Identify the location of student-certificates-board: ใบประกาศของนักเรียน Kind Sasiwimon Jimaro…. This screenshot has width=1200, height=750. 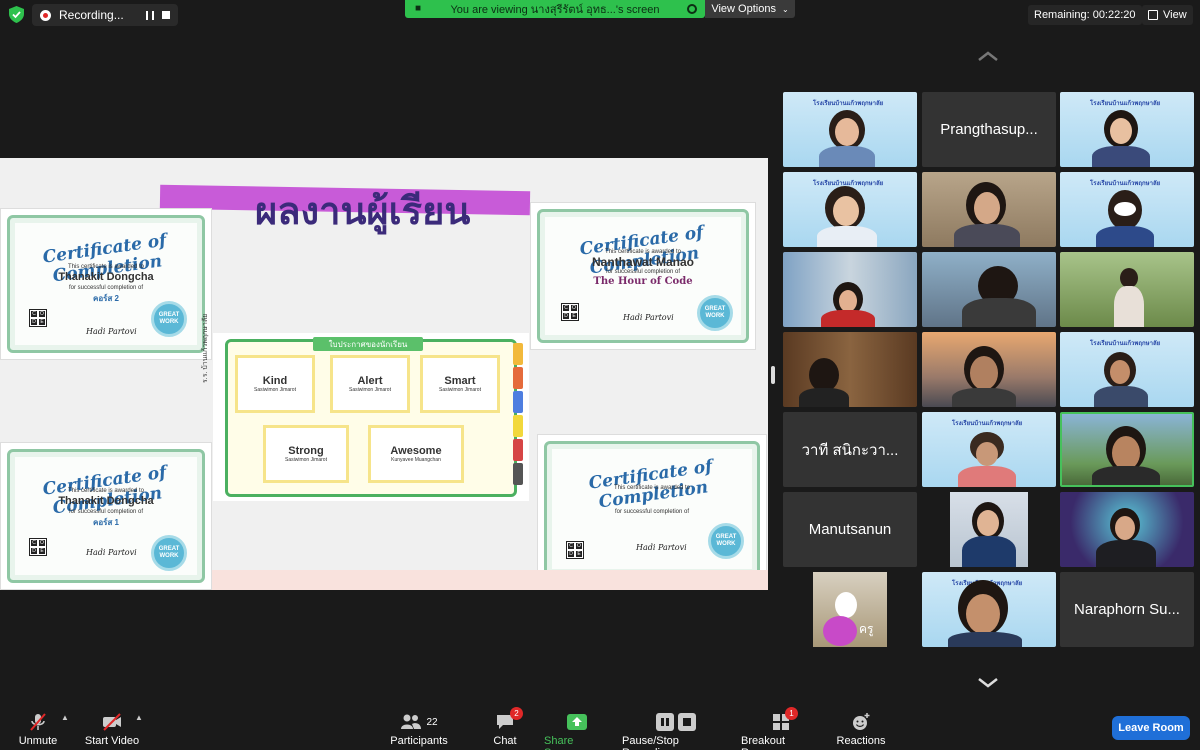
(371, 417).